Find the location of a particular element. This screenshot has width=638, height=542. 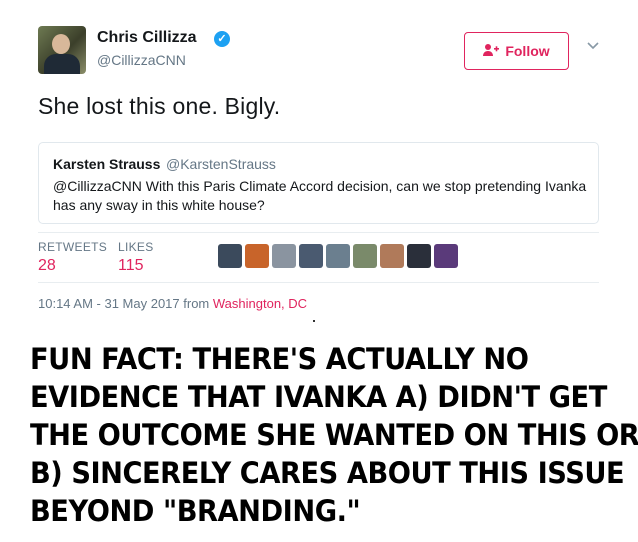

quoted-author-name: Karsten Strauss is located at coordinates (107, 164).